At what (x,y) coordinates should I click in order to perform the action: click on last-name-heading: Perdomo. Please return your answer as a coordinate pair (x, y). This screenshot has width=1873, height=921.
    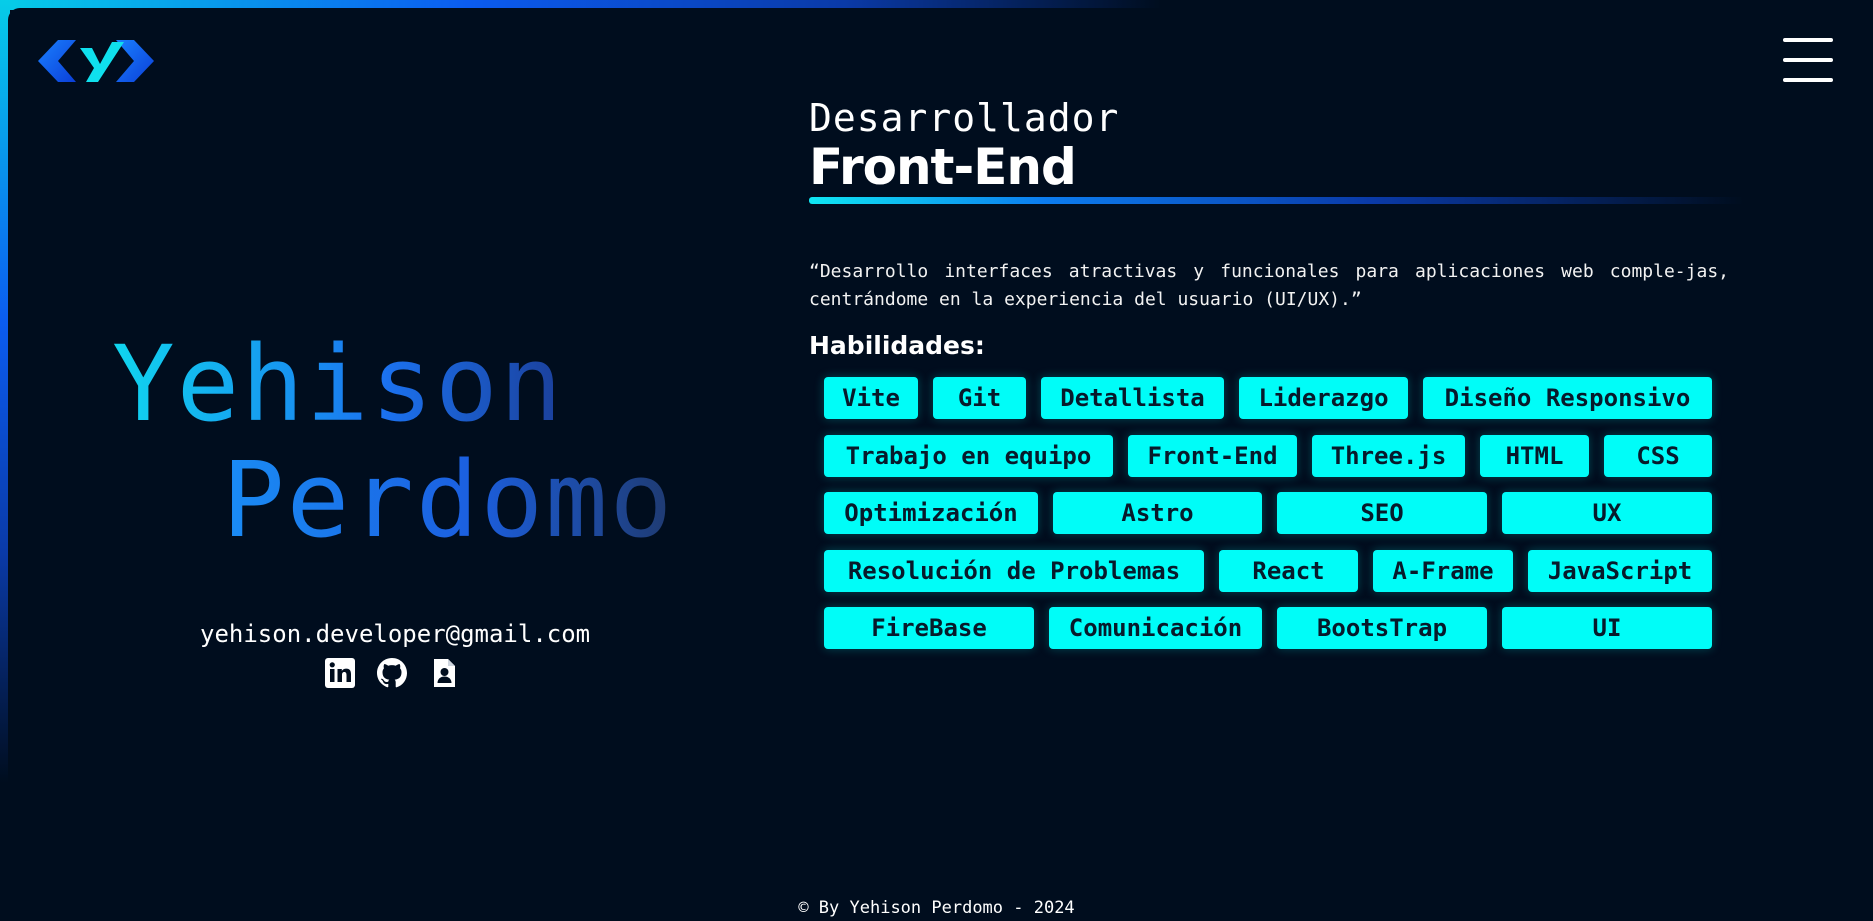
    Looking at the image, I should click on (448, 500).